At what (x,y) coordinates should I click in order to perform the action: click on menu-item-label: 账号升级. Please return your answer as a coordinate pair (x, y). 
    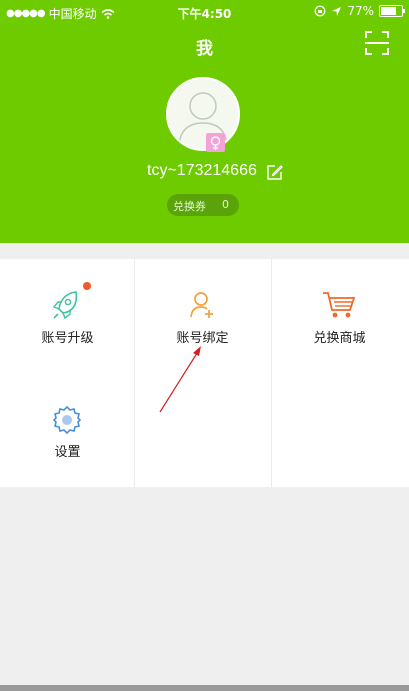
    Looking at the image, I should click on (67, 338).